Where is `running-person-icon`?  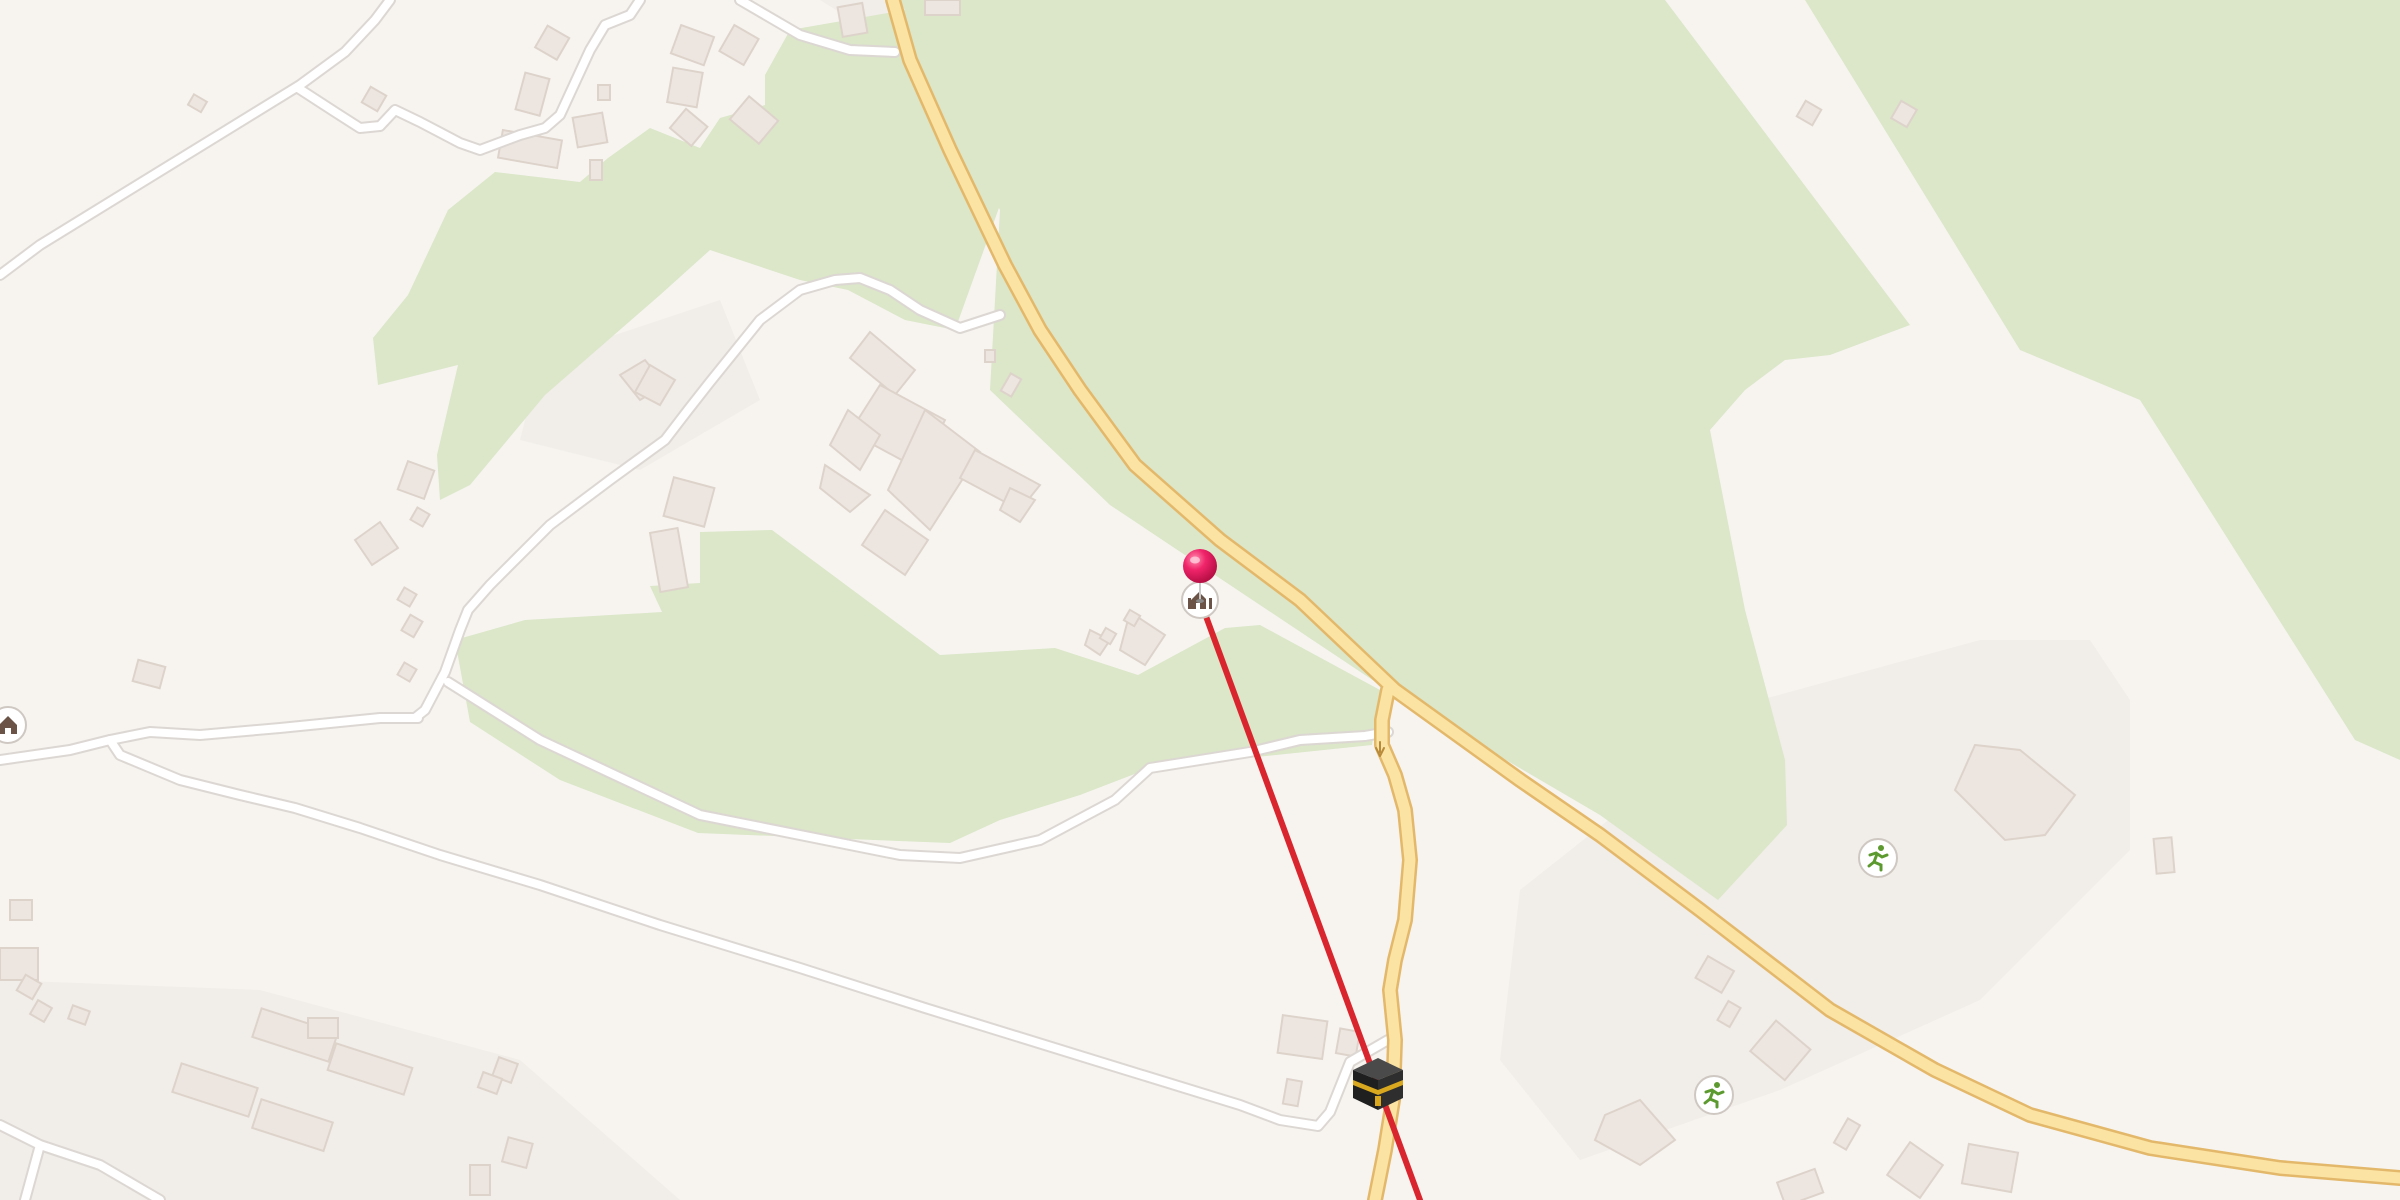
running-person-icon is located at coordinates (1878, 858).